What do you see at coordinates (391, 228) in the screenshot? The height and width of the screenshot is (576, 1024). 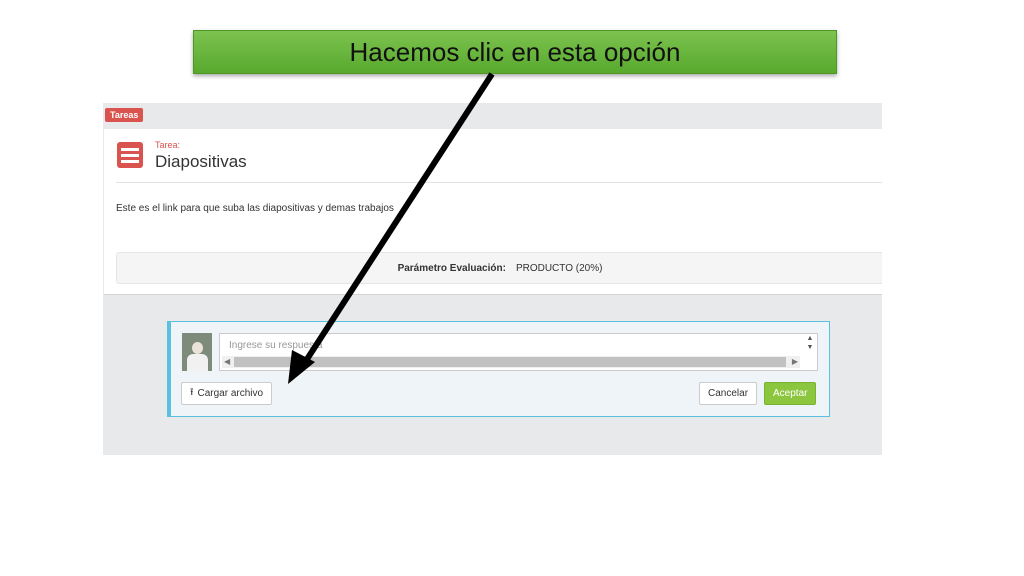 I see `annotation-arrow` at bounding box center [391, 228].